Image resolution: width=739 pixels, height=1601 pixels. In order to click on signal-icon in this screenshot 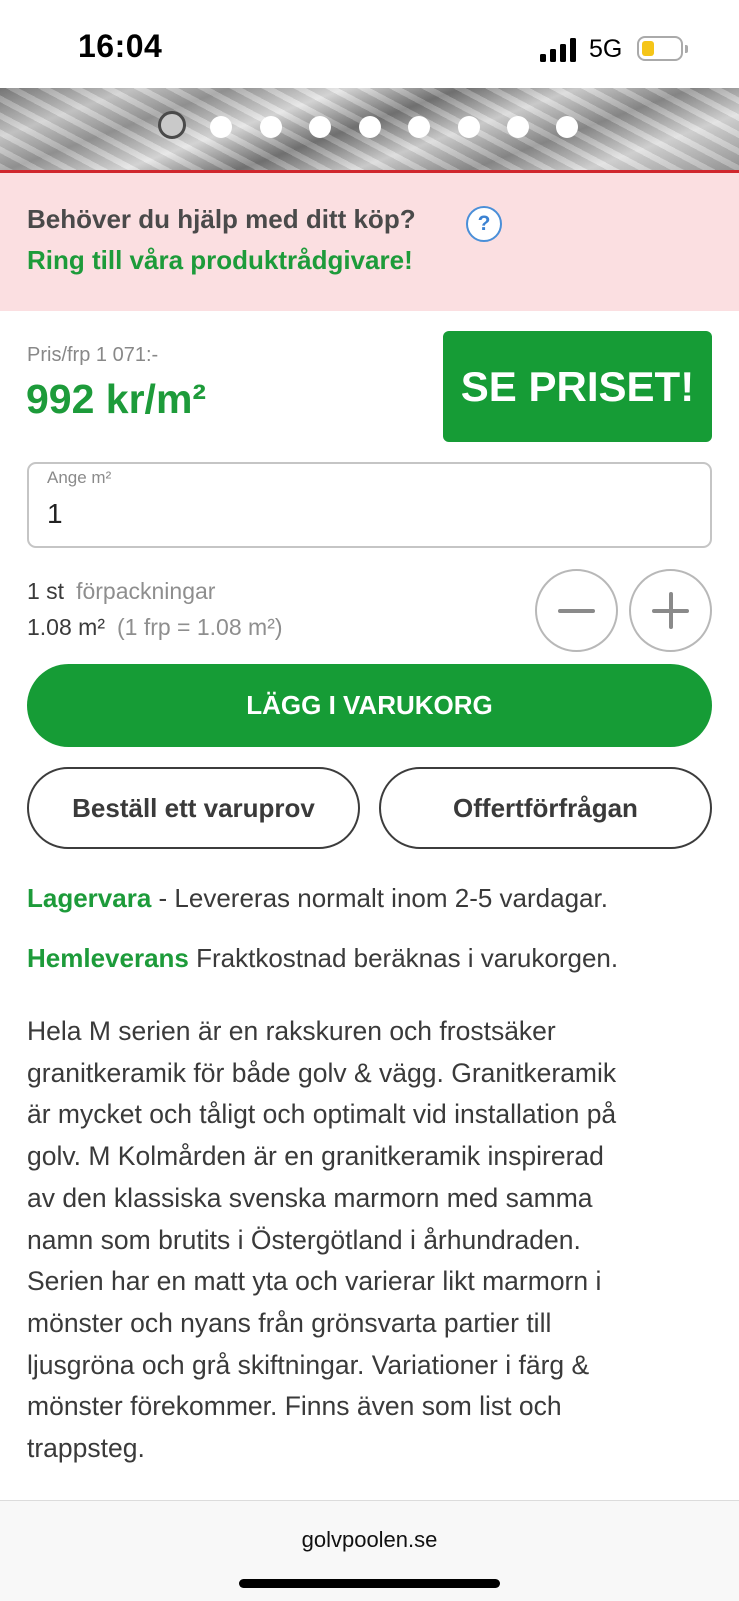, I will do `click(559, 50)`.